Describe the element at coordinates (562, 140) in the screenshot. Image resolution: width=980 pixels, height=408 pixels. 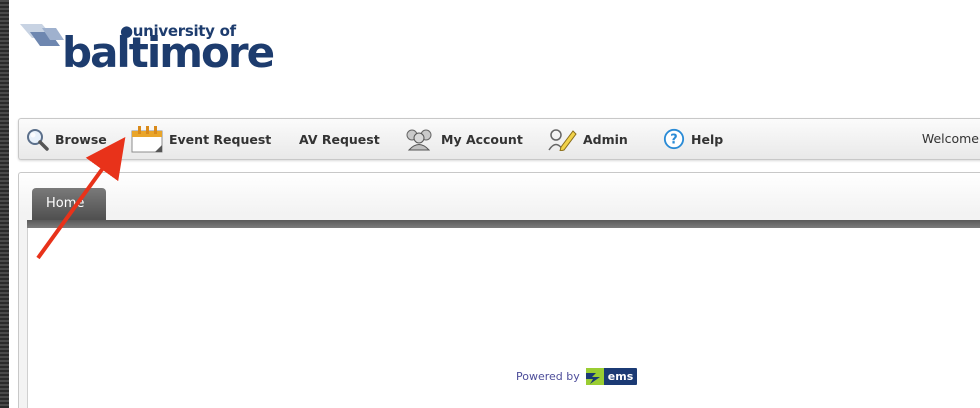
I see `user-pencil-icon` at that location.